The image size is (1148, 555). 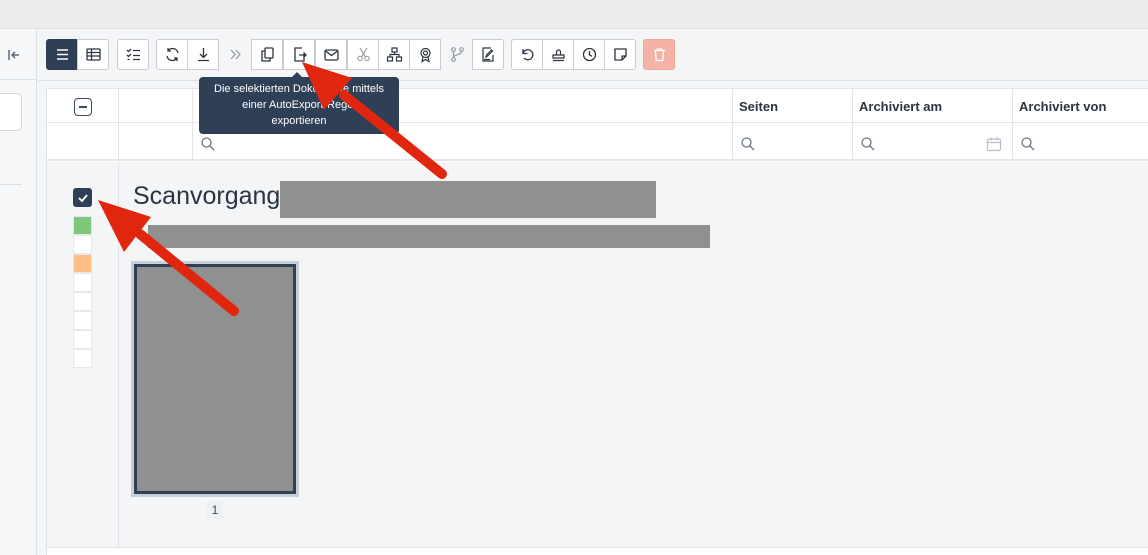 What do you see at coordinates (299, 121) in the screenshot?
I see `tooltip-line: exportieren` at bounding box center [299, 121].